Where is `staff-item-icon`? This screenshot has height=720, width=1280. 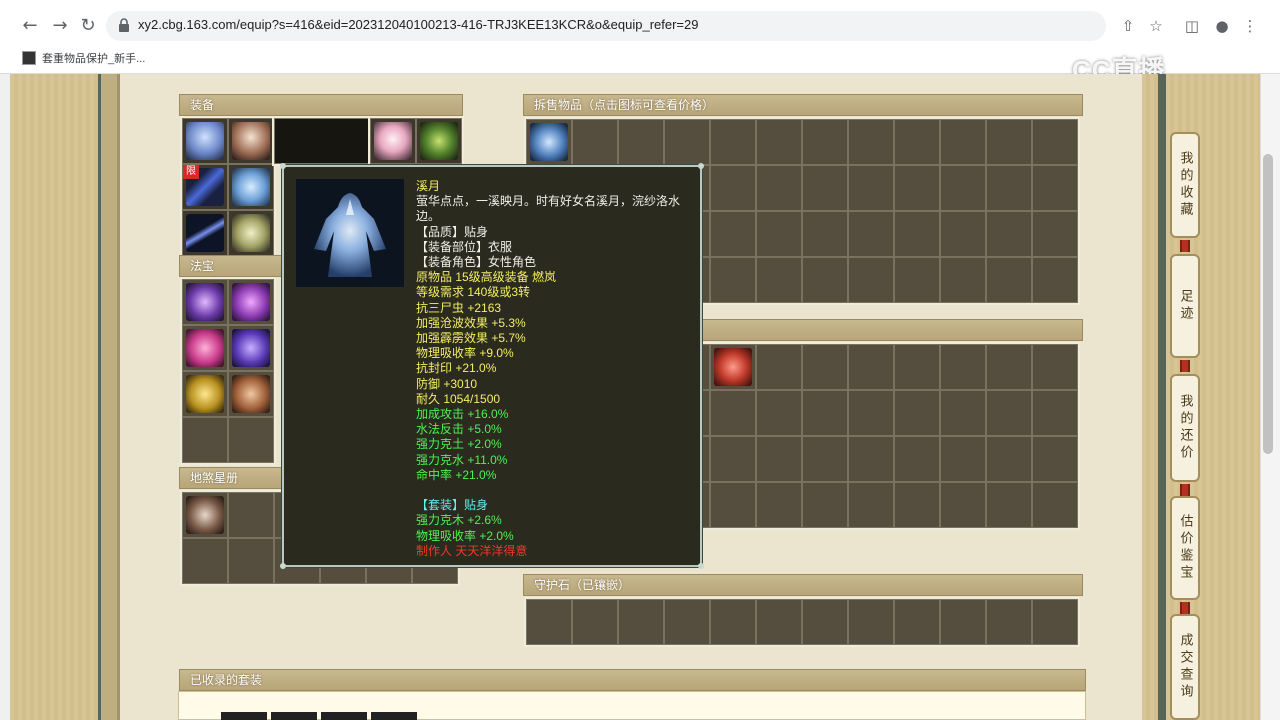
staff-item-icon is located at coordinates (549, 142).